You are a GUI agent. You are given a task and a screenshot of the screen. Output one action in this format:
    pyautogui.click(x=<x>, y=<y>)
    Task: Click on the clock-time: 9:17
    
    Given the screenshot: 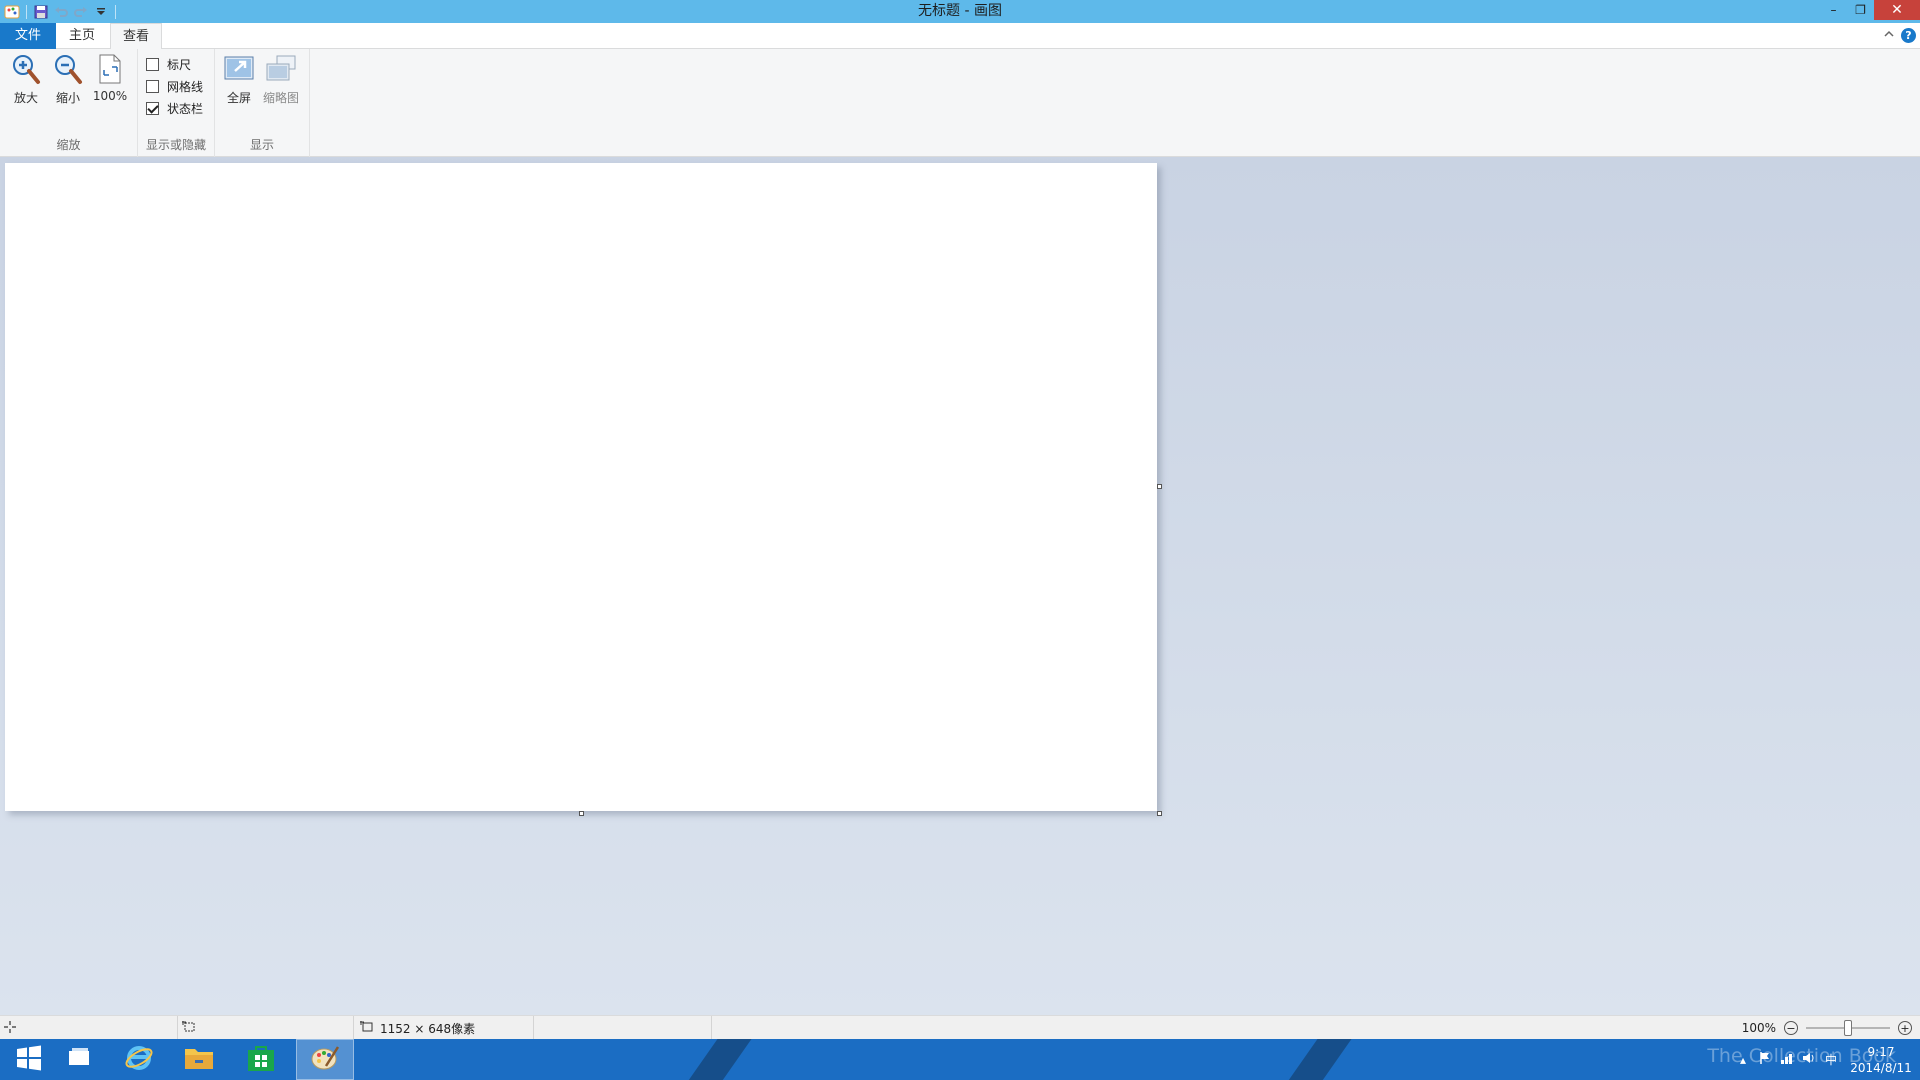 What is the action you would take?
    pyautogui.click(x=1881, y=1051)
    